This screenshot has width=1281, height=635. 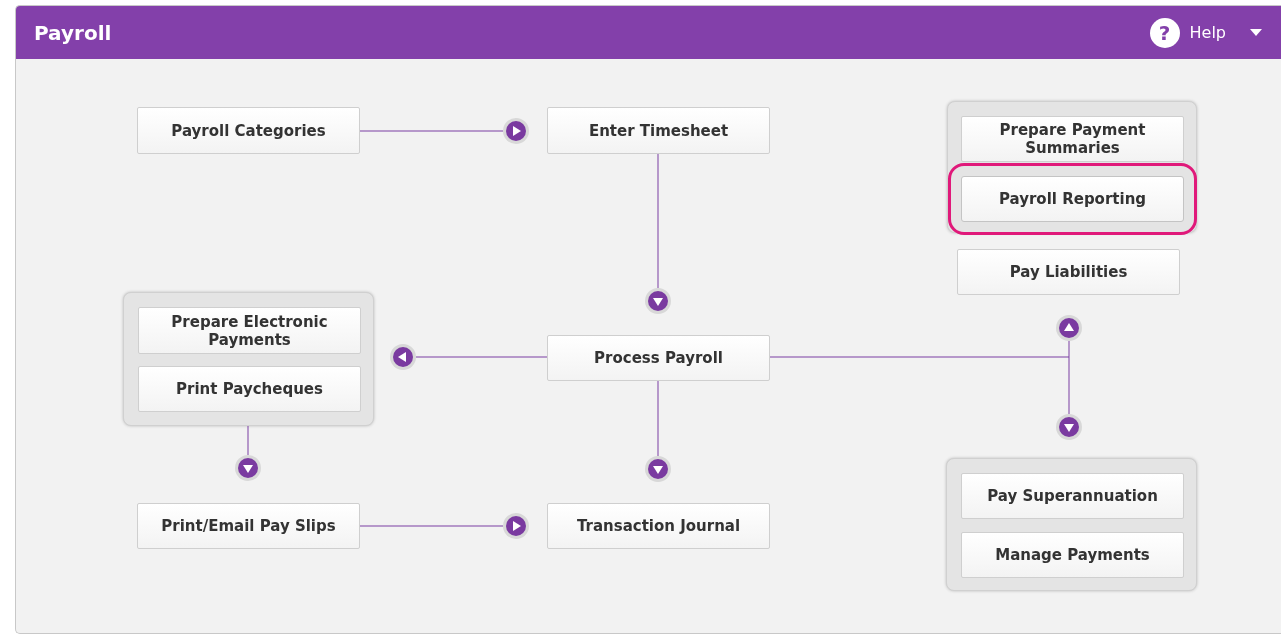 What do you see at coordinates (248, 440) in the screenshot?
I see `connector-line` at bounding box center [248, 440].